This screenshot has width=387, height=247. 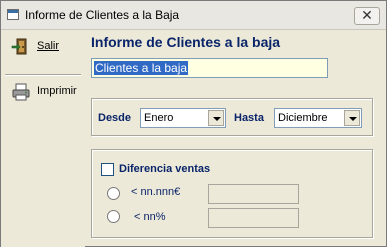 I want to click on sidebar-divider, so click(x=43, y=75).